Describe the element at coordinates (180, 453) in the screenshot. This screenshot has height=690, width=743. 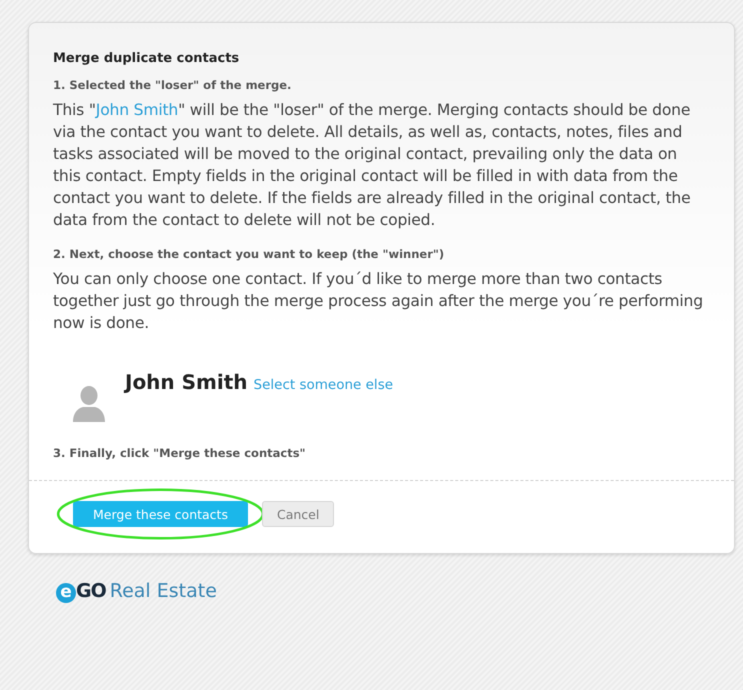
I see `step-heading: 3. Finally, click "Merge these contacts"` at that location.